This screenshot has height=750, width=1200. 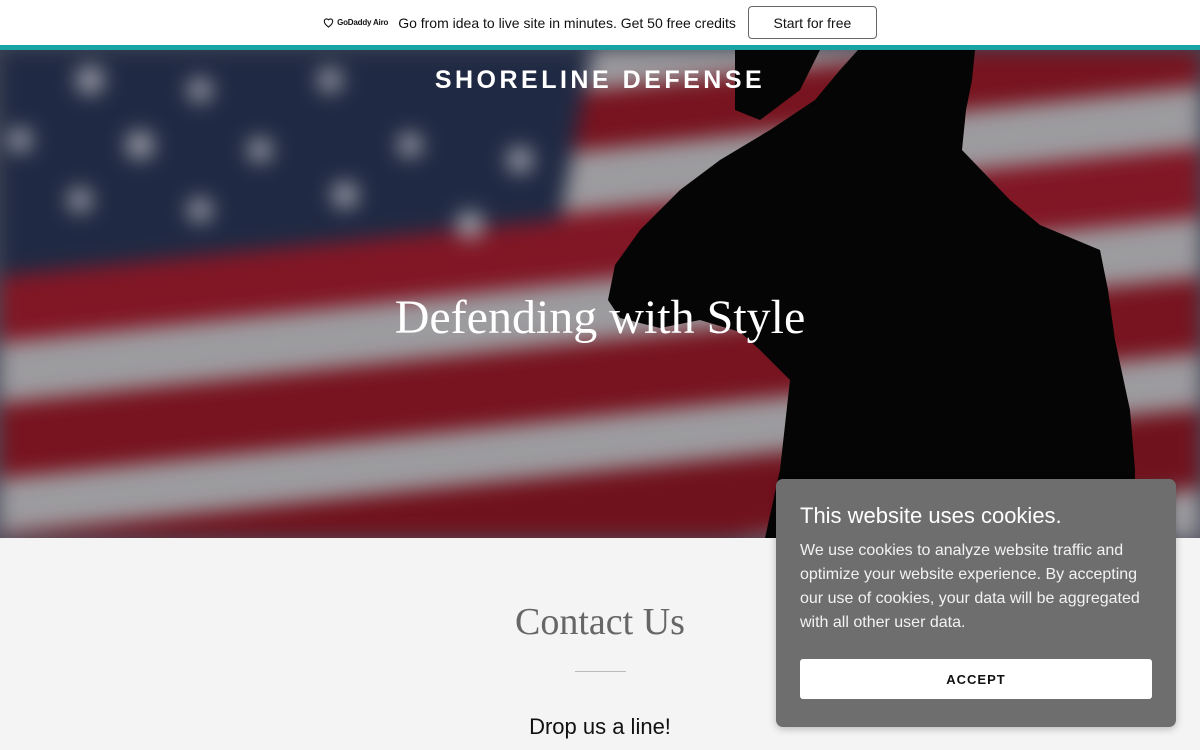 I want to click on godaddy-airo-logo: GoDaddy Airo, so click(x=355, y=22).